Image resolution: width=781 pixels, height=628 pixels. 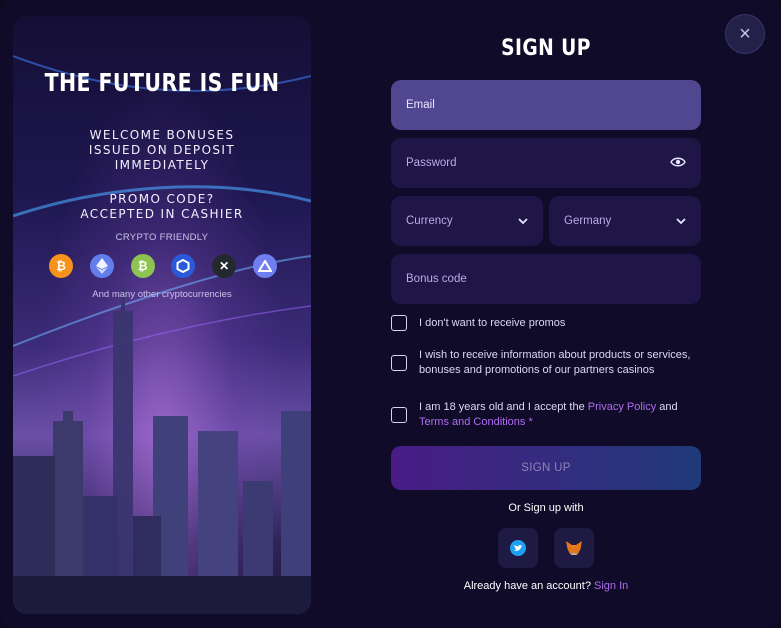 I want to click on privacy-policy-link: Privacy Policy, so click(x=622, y=407).